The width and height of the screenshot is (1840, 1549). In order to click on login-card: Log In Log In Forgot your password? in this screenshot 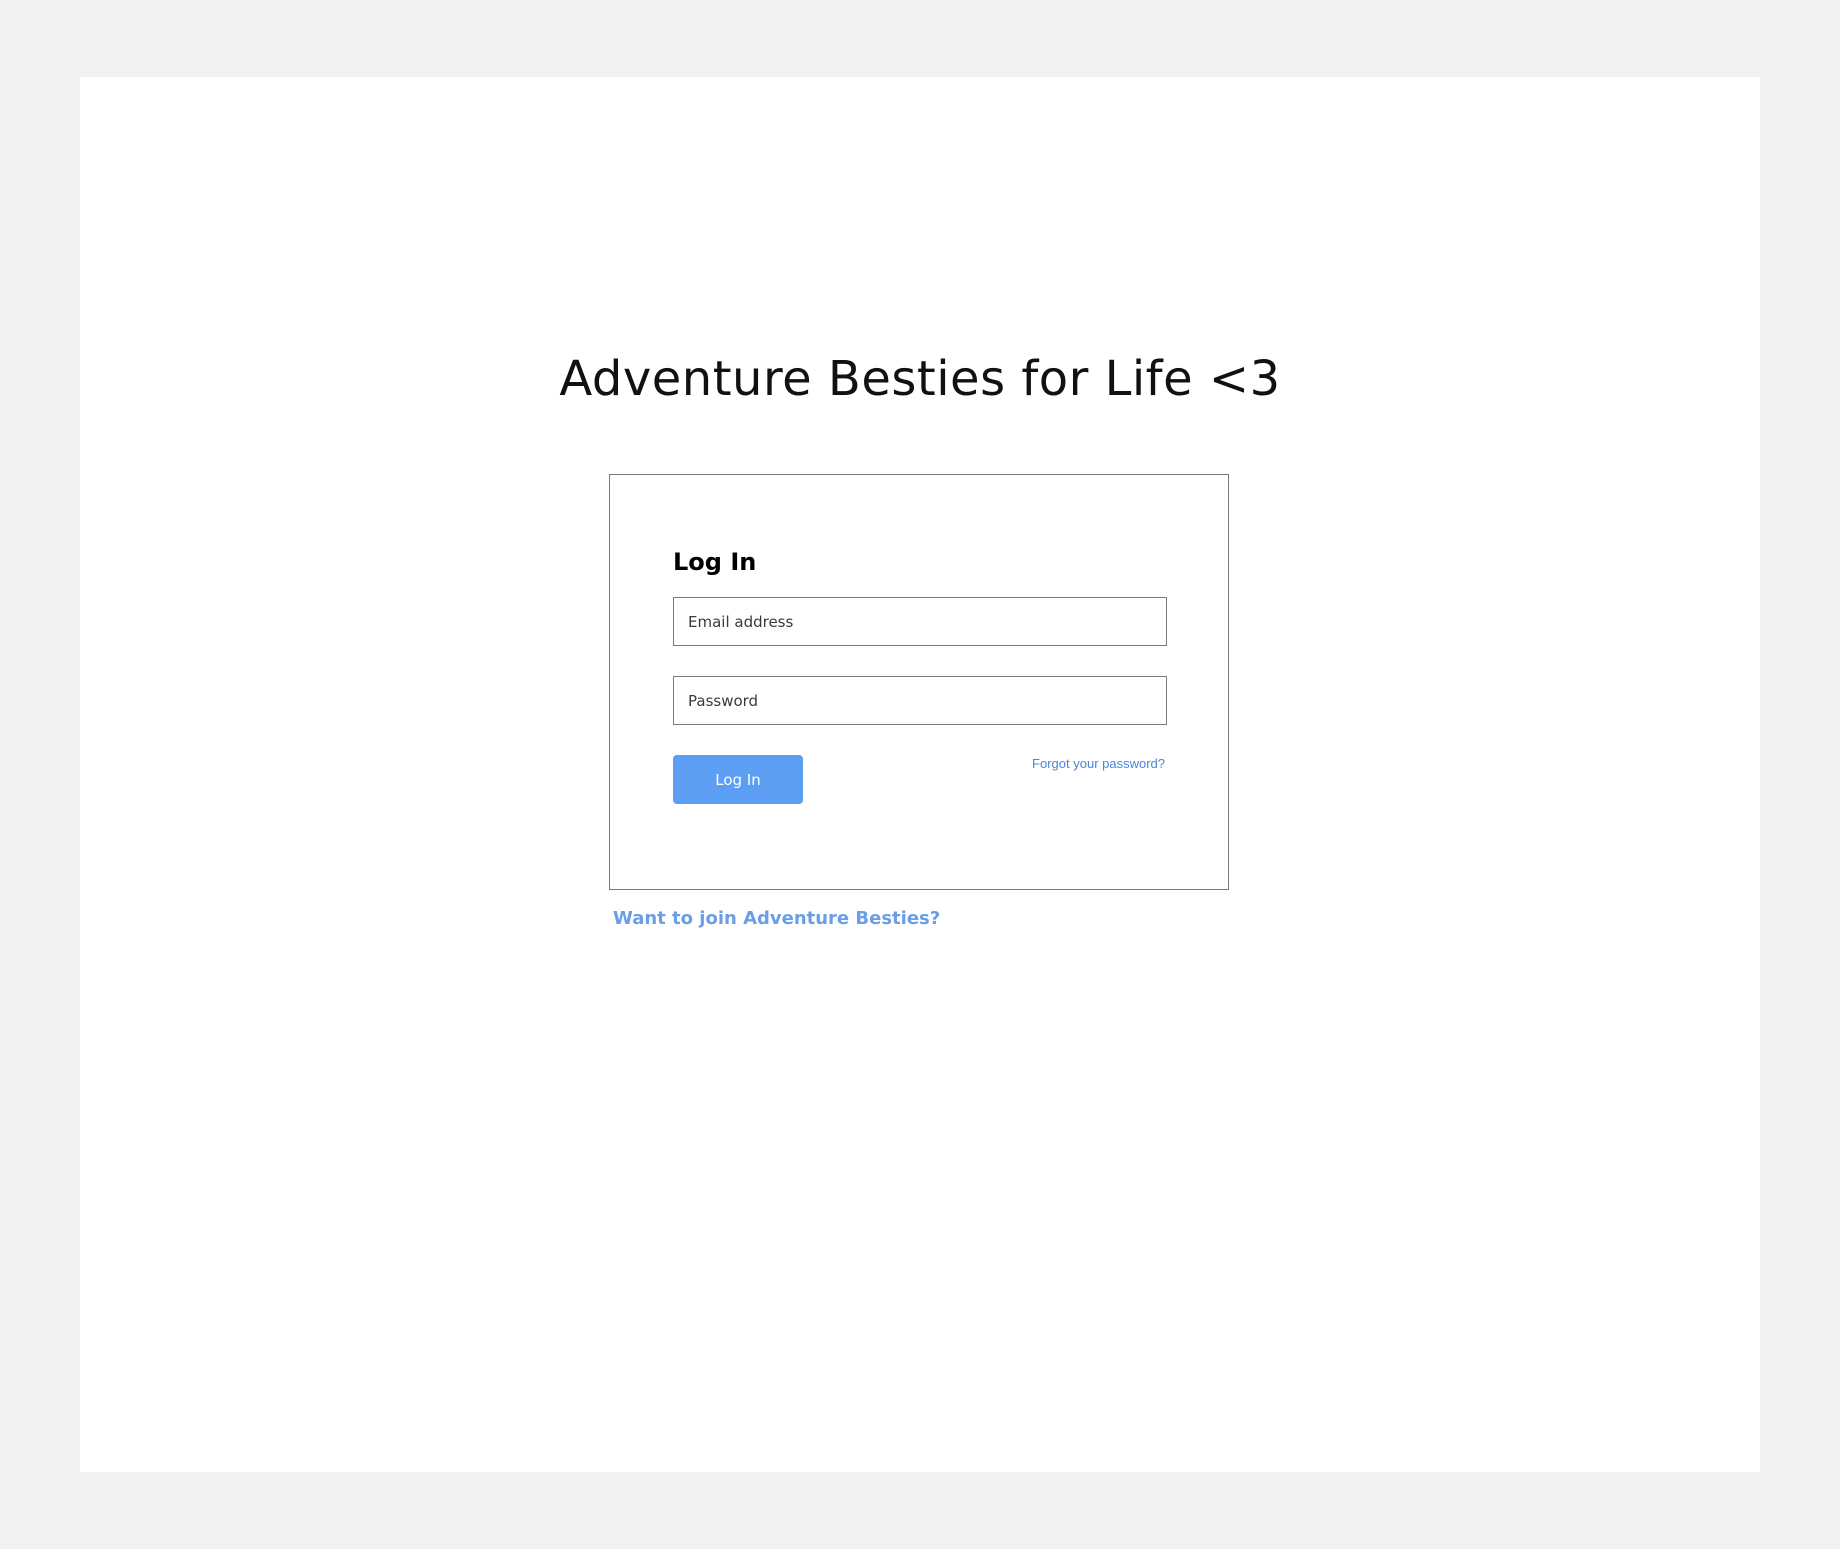, I will do `click(919, 682)`.